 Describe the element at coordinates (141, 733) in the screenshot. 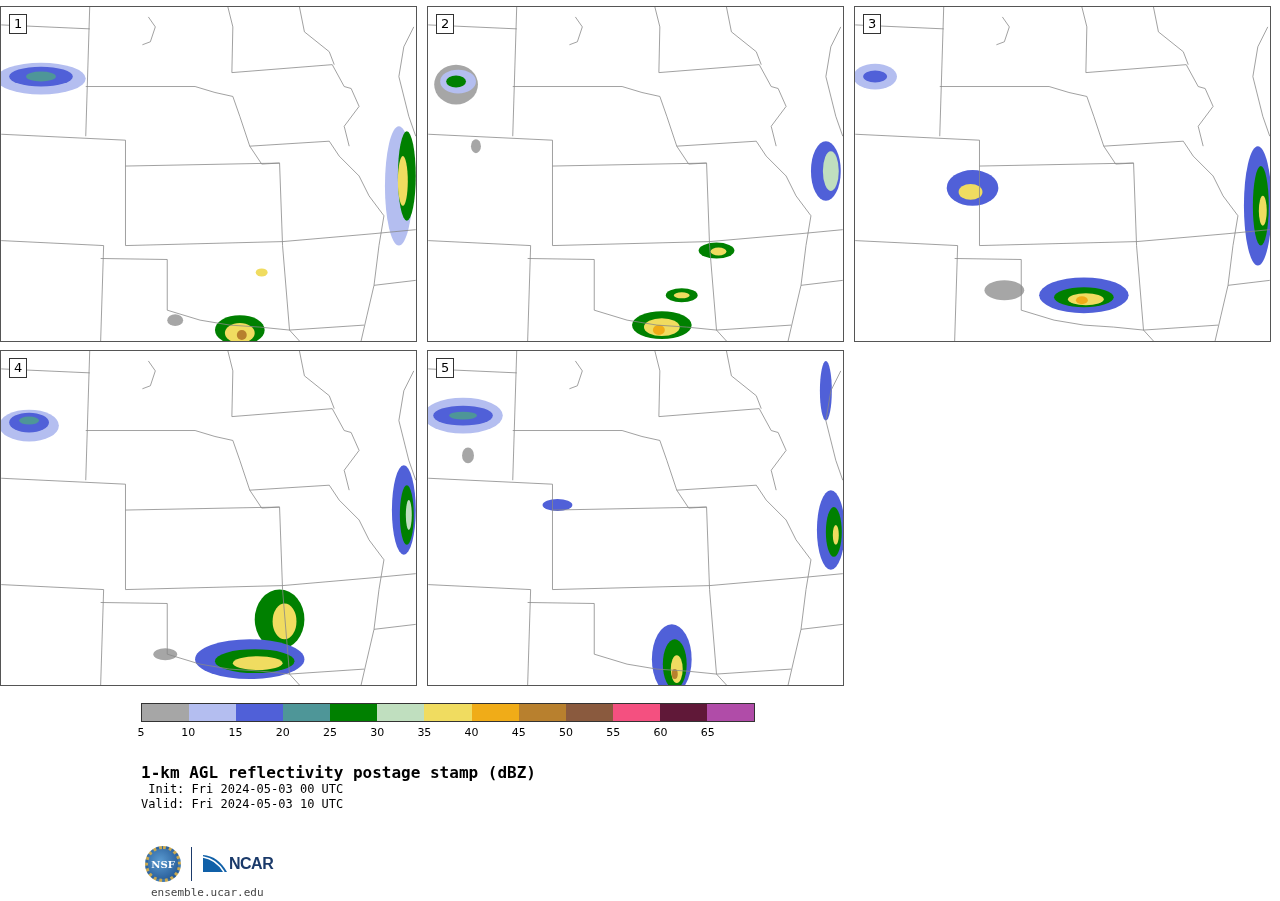

I see `scale-tick-label: 5` at that location.